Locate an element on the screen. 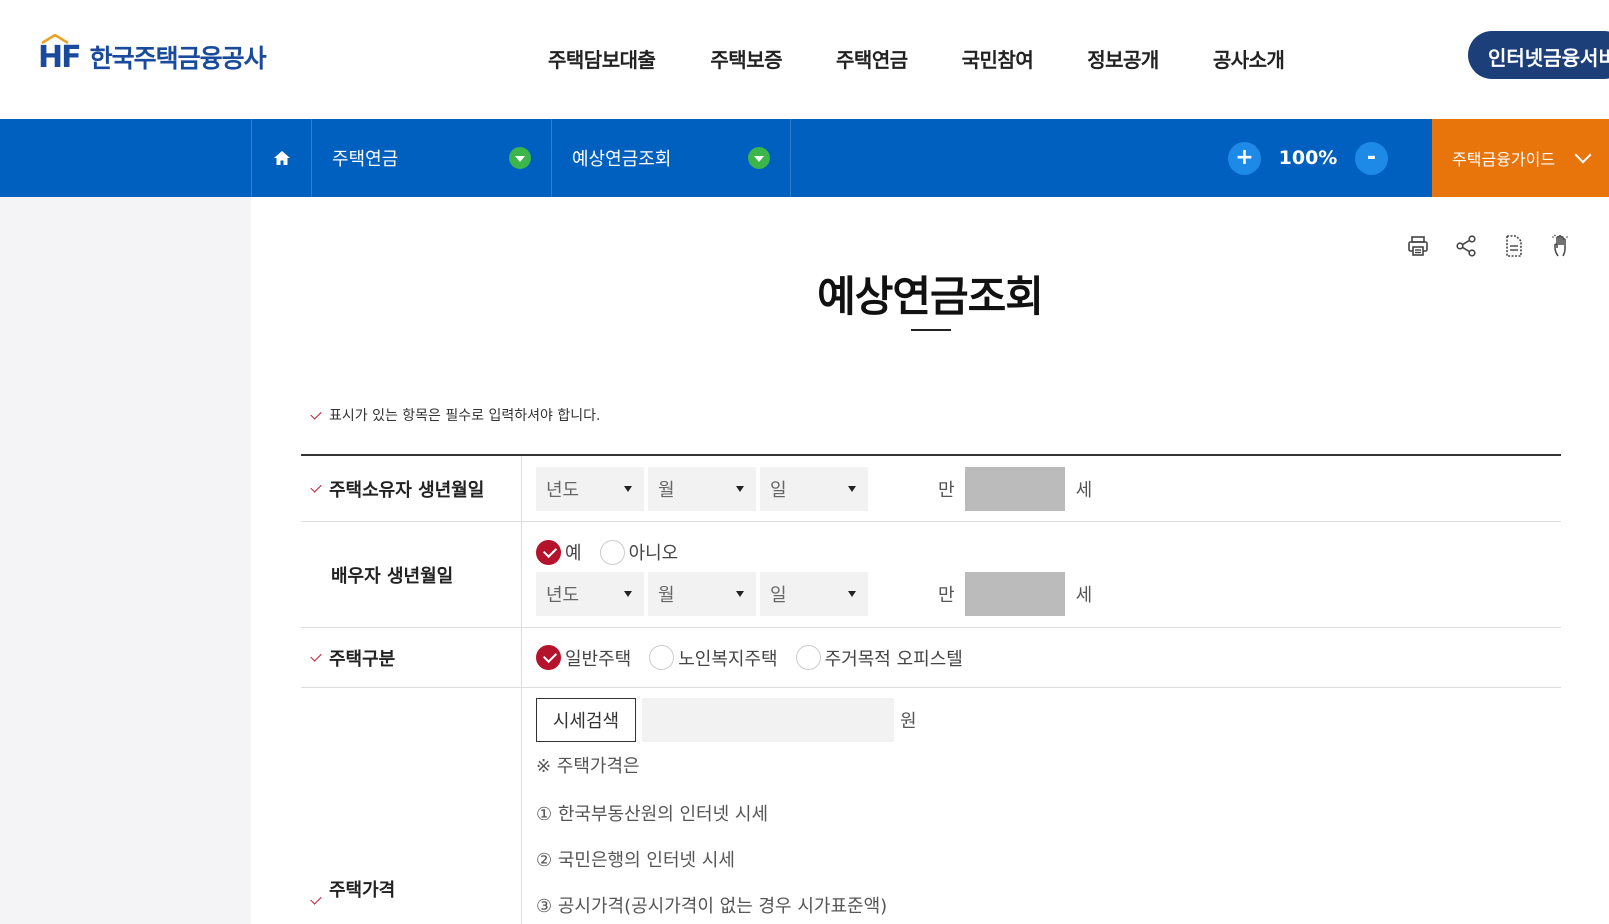  spouse-no-radio: 아니오 is located at coordinates (638, 552).